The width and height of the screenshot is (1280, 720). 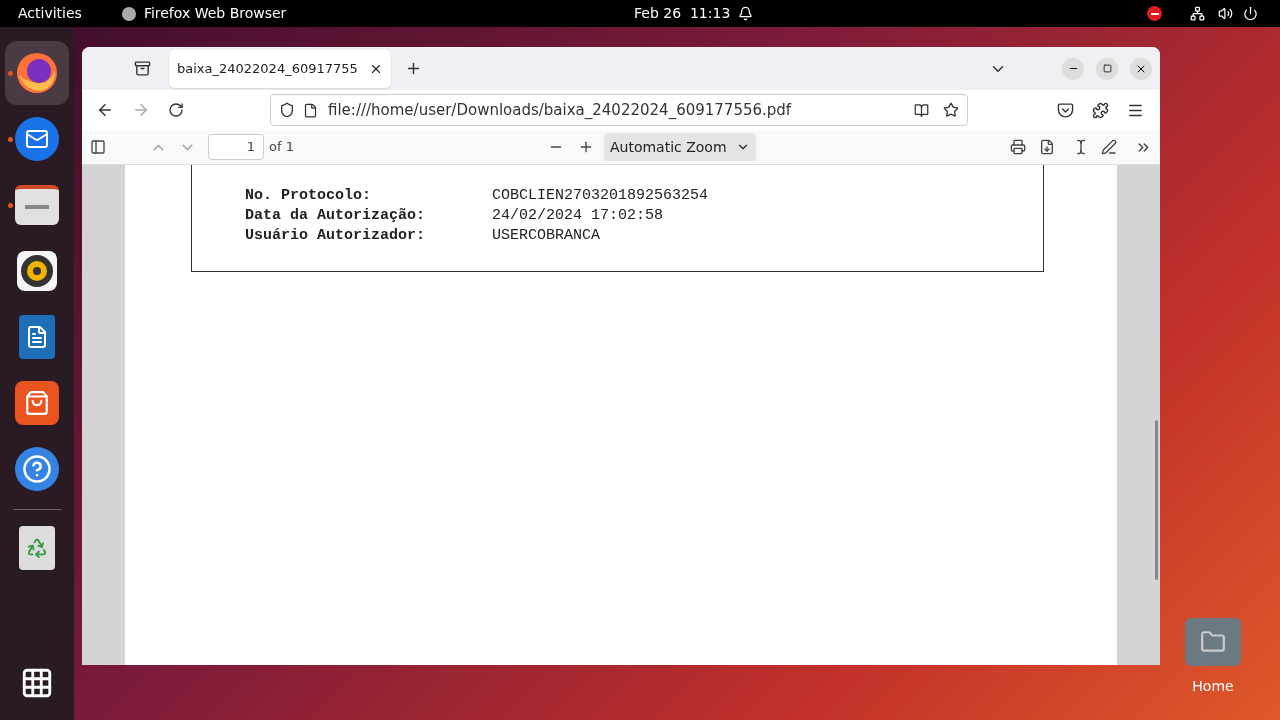 What do you see at coordinates (679, 147) in the screenshot?
I see `zoom-select: Automatic Zoom` at bounding box center [679, 147].